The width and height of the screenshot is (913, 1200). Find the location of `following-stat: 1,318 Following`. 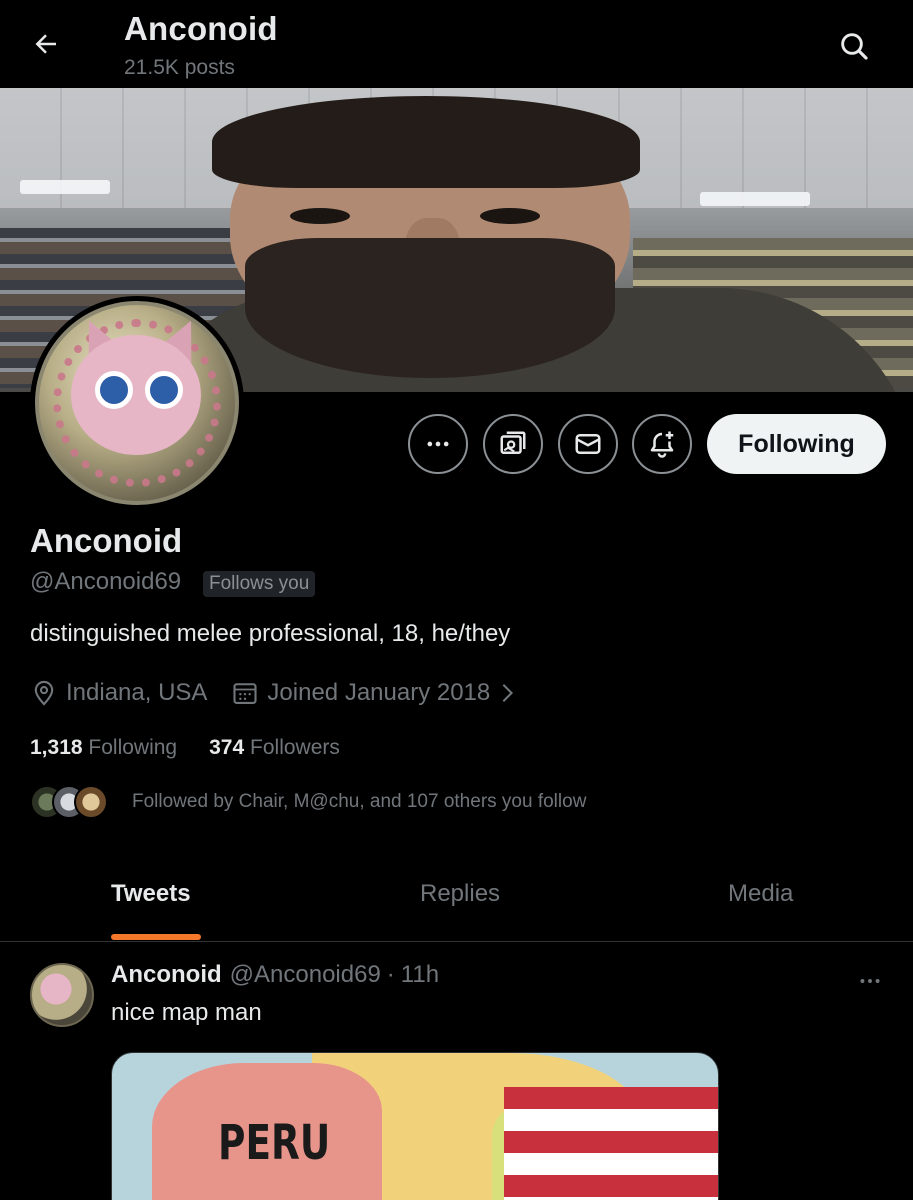

following-stat: 1,318 Following is located at coordinates (103, 748).